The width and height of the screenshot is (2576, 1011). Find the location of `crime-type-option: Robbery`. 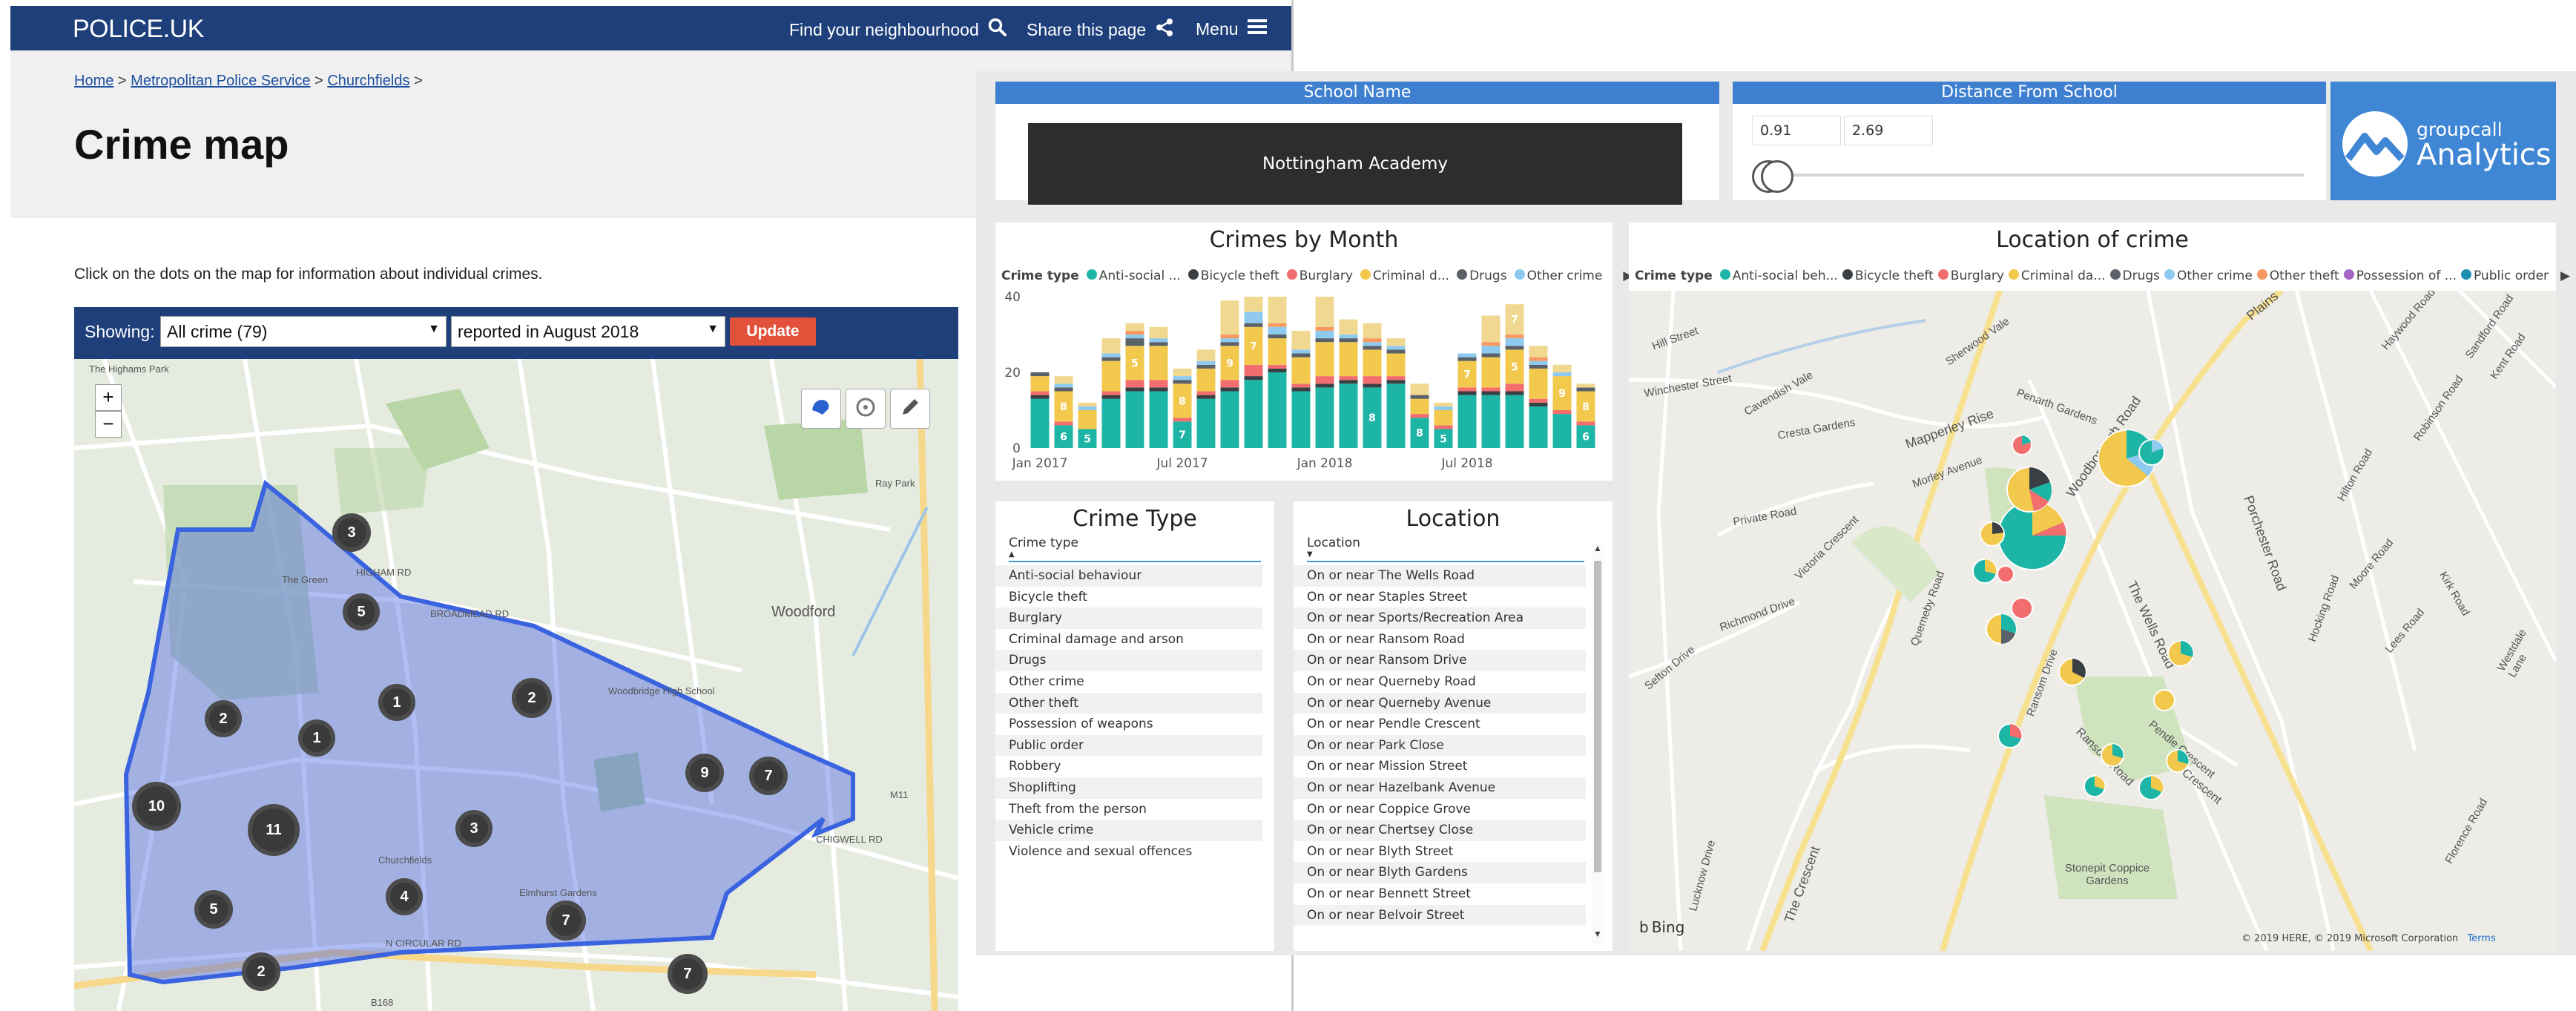

crime-type-option: Robbery is located at coordinates (1129, 766).